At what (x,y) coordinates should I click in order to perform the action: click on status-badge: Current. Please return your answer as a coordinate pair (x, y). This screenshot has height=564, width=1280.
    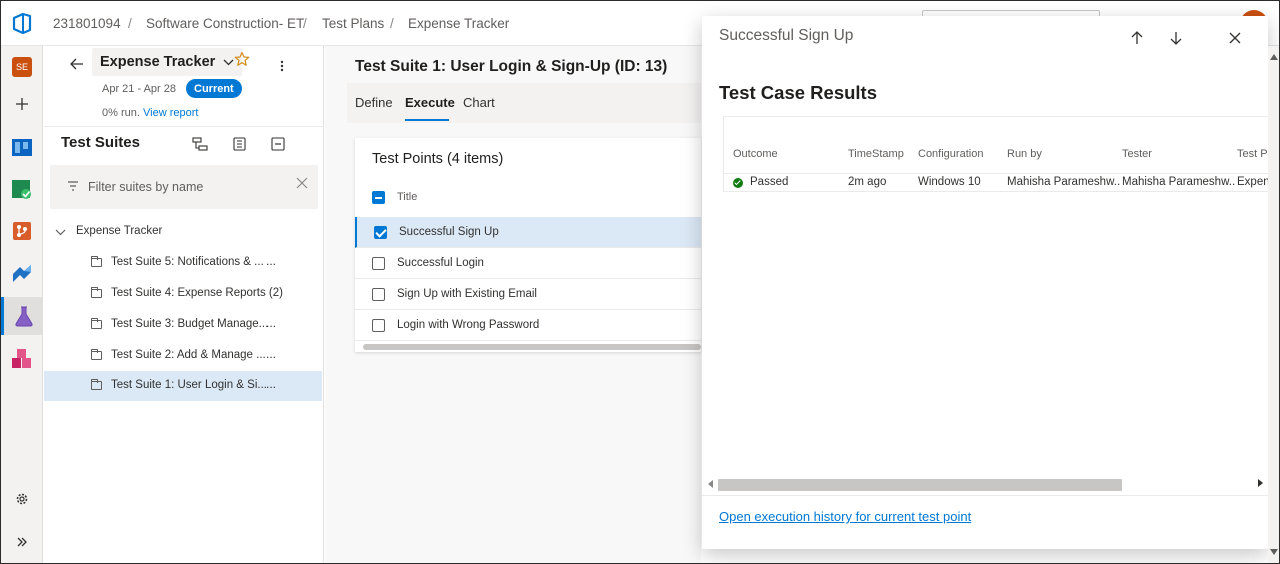
    Looking at the image, I should click on (214, 88).